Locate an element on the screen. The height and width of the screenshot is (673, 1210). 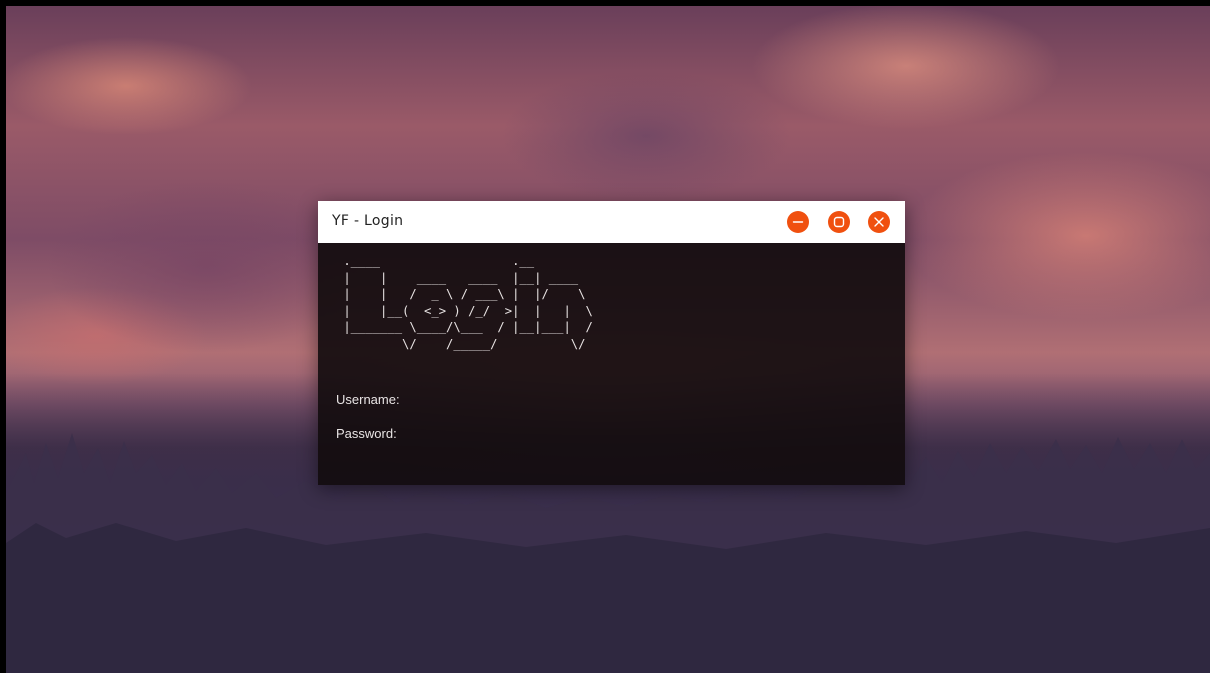
window-title: YF - Login is located at coordinates (368, 221).